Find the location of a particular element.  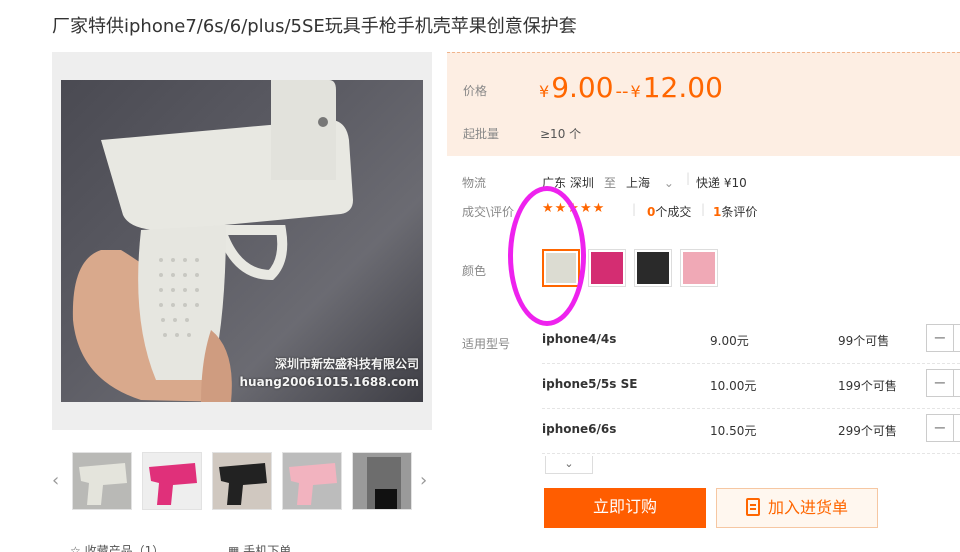

add-to-cart-label: 加入进货单 is located at coordinates (807, 507).